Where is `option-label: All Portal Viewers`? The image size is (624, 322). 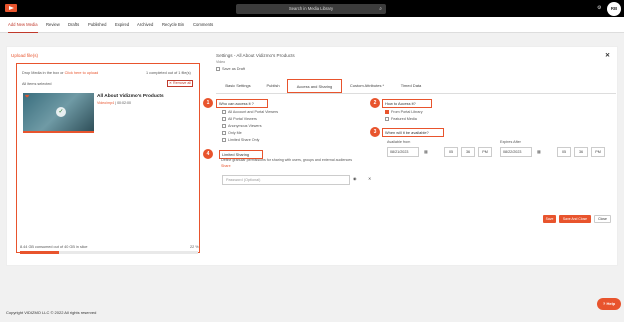 option-label: All Portal Viewers is located at coordinates (242, 119).